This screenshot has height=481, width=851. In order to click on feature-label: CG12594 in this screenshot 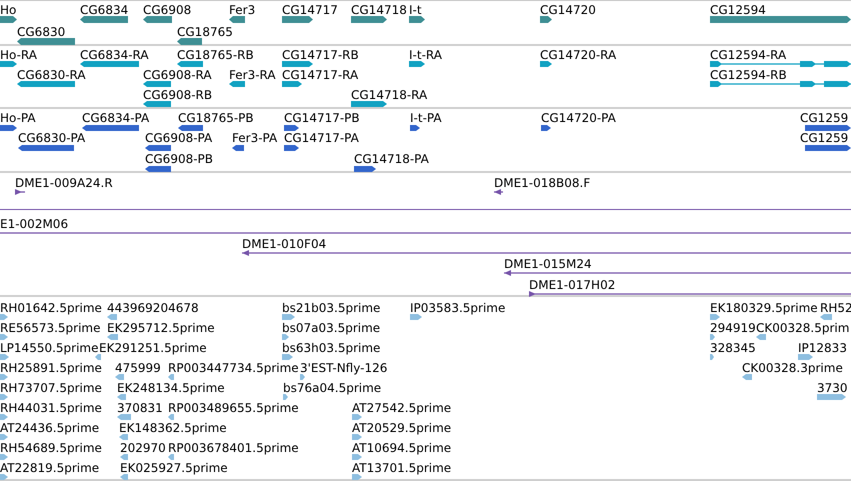, I will do `click(738, 10)`.